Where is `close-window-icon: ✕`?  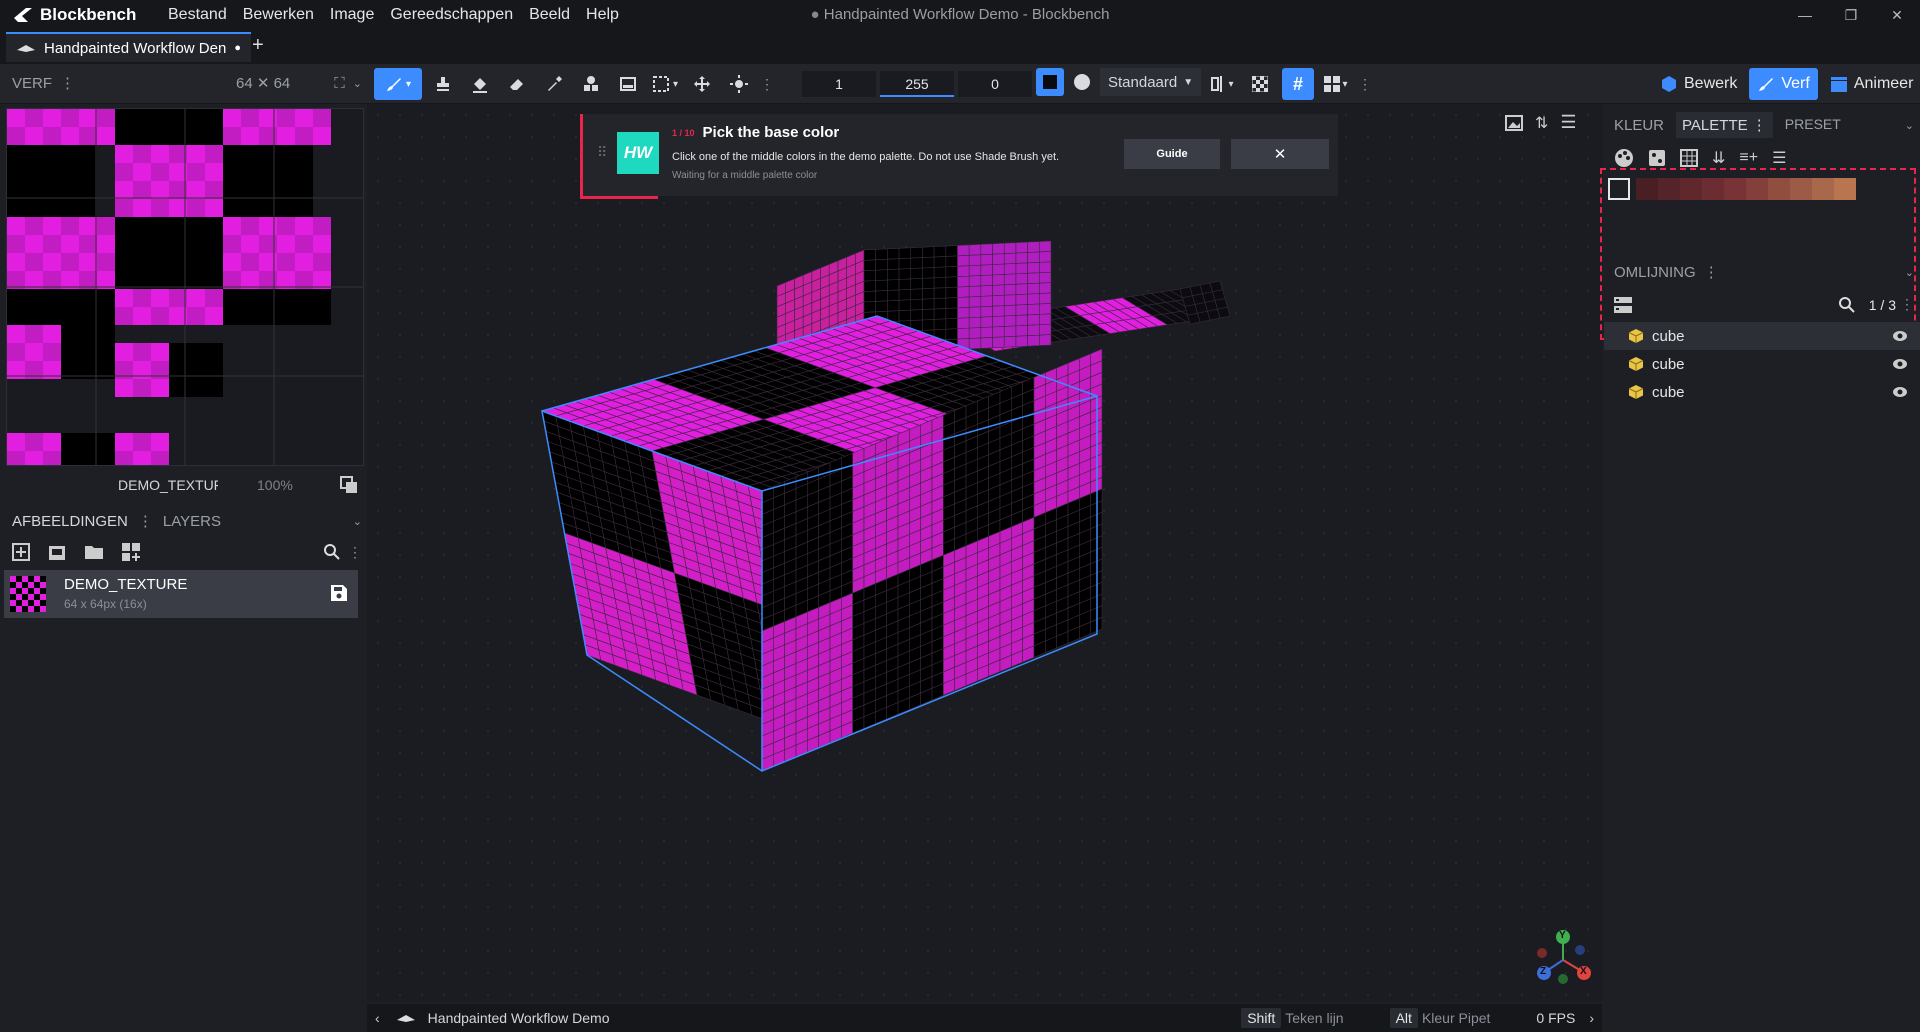 close-window-icon: ✕ is located at coordinates (1897, 15).